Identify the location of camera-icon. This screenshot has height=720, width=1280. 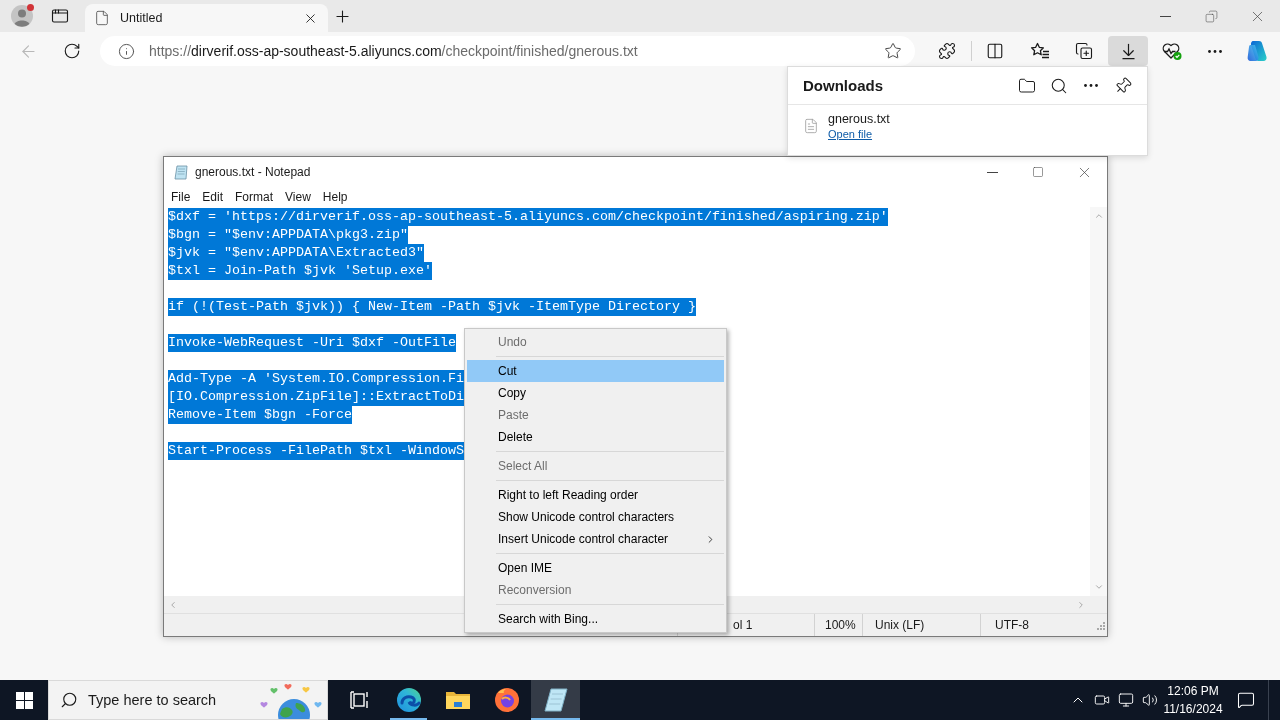
(1102, 700).